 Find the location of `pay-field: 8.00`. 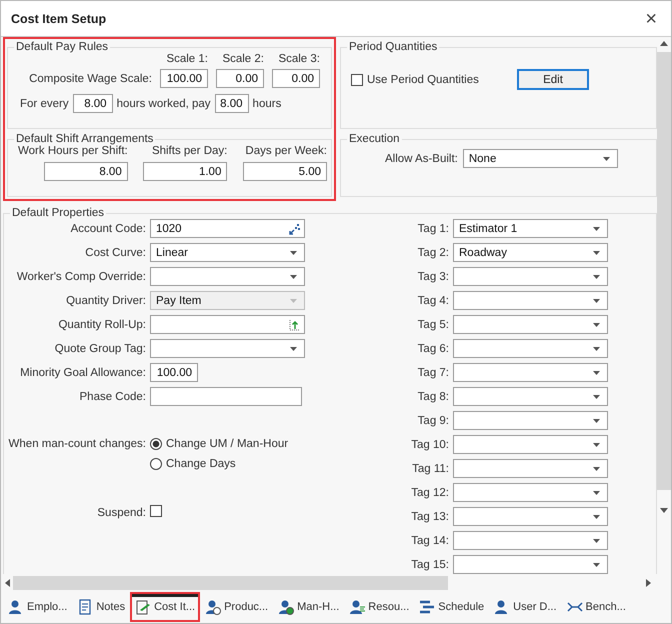

pay-field: 8.00 is located at coordinates (231, 103).